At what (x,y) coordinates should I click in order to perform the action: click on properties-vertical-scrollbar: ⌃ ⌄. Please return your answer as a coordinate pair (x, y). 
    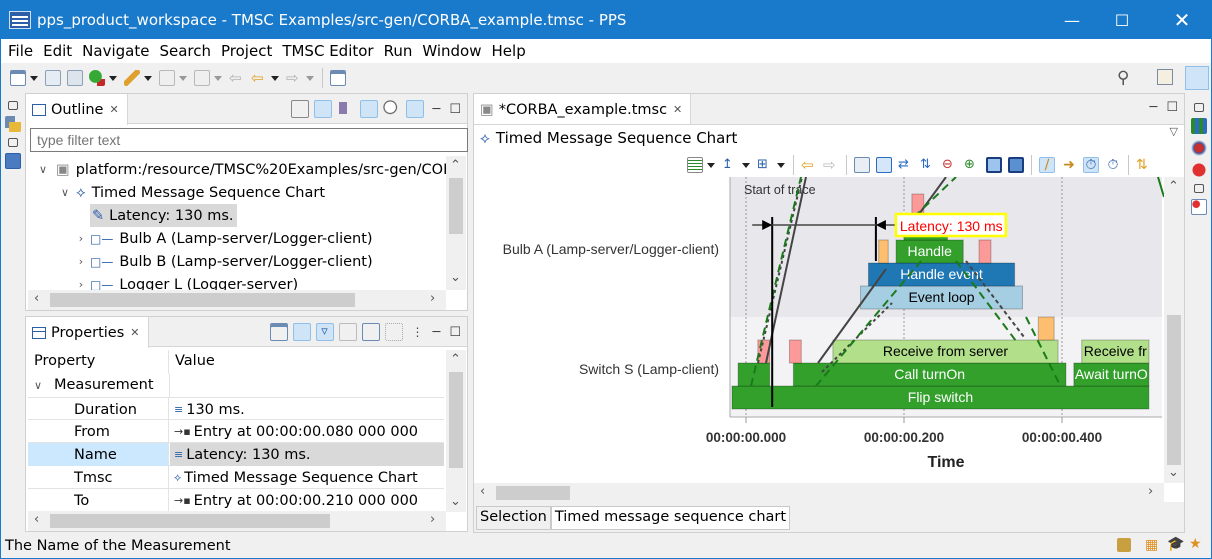
    Looking at the image, I should click on (456, 431).